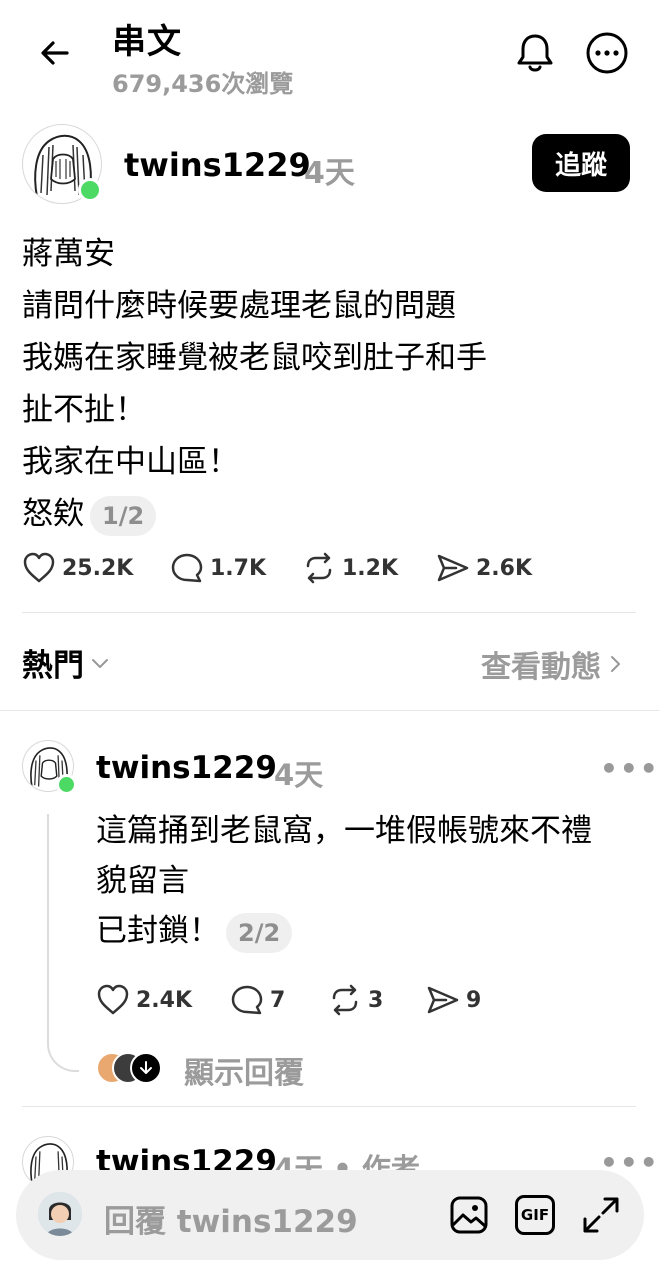 The height and width of the screenshot is (1280, 659). Describe the element at coordinates (53, 666) in the screenshot. I see `sort-label: 熱門` at that location.